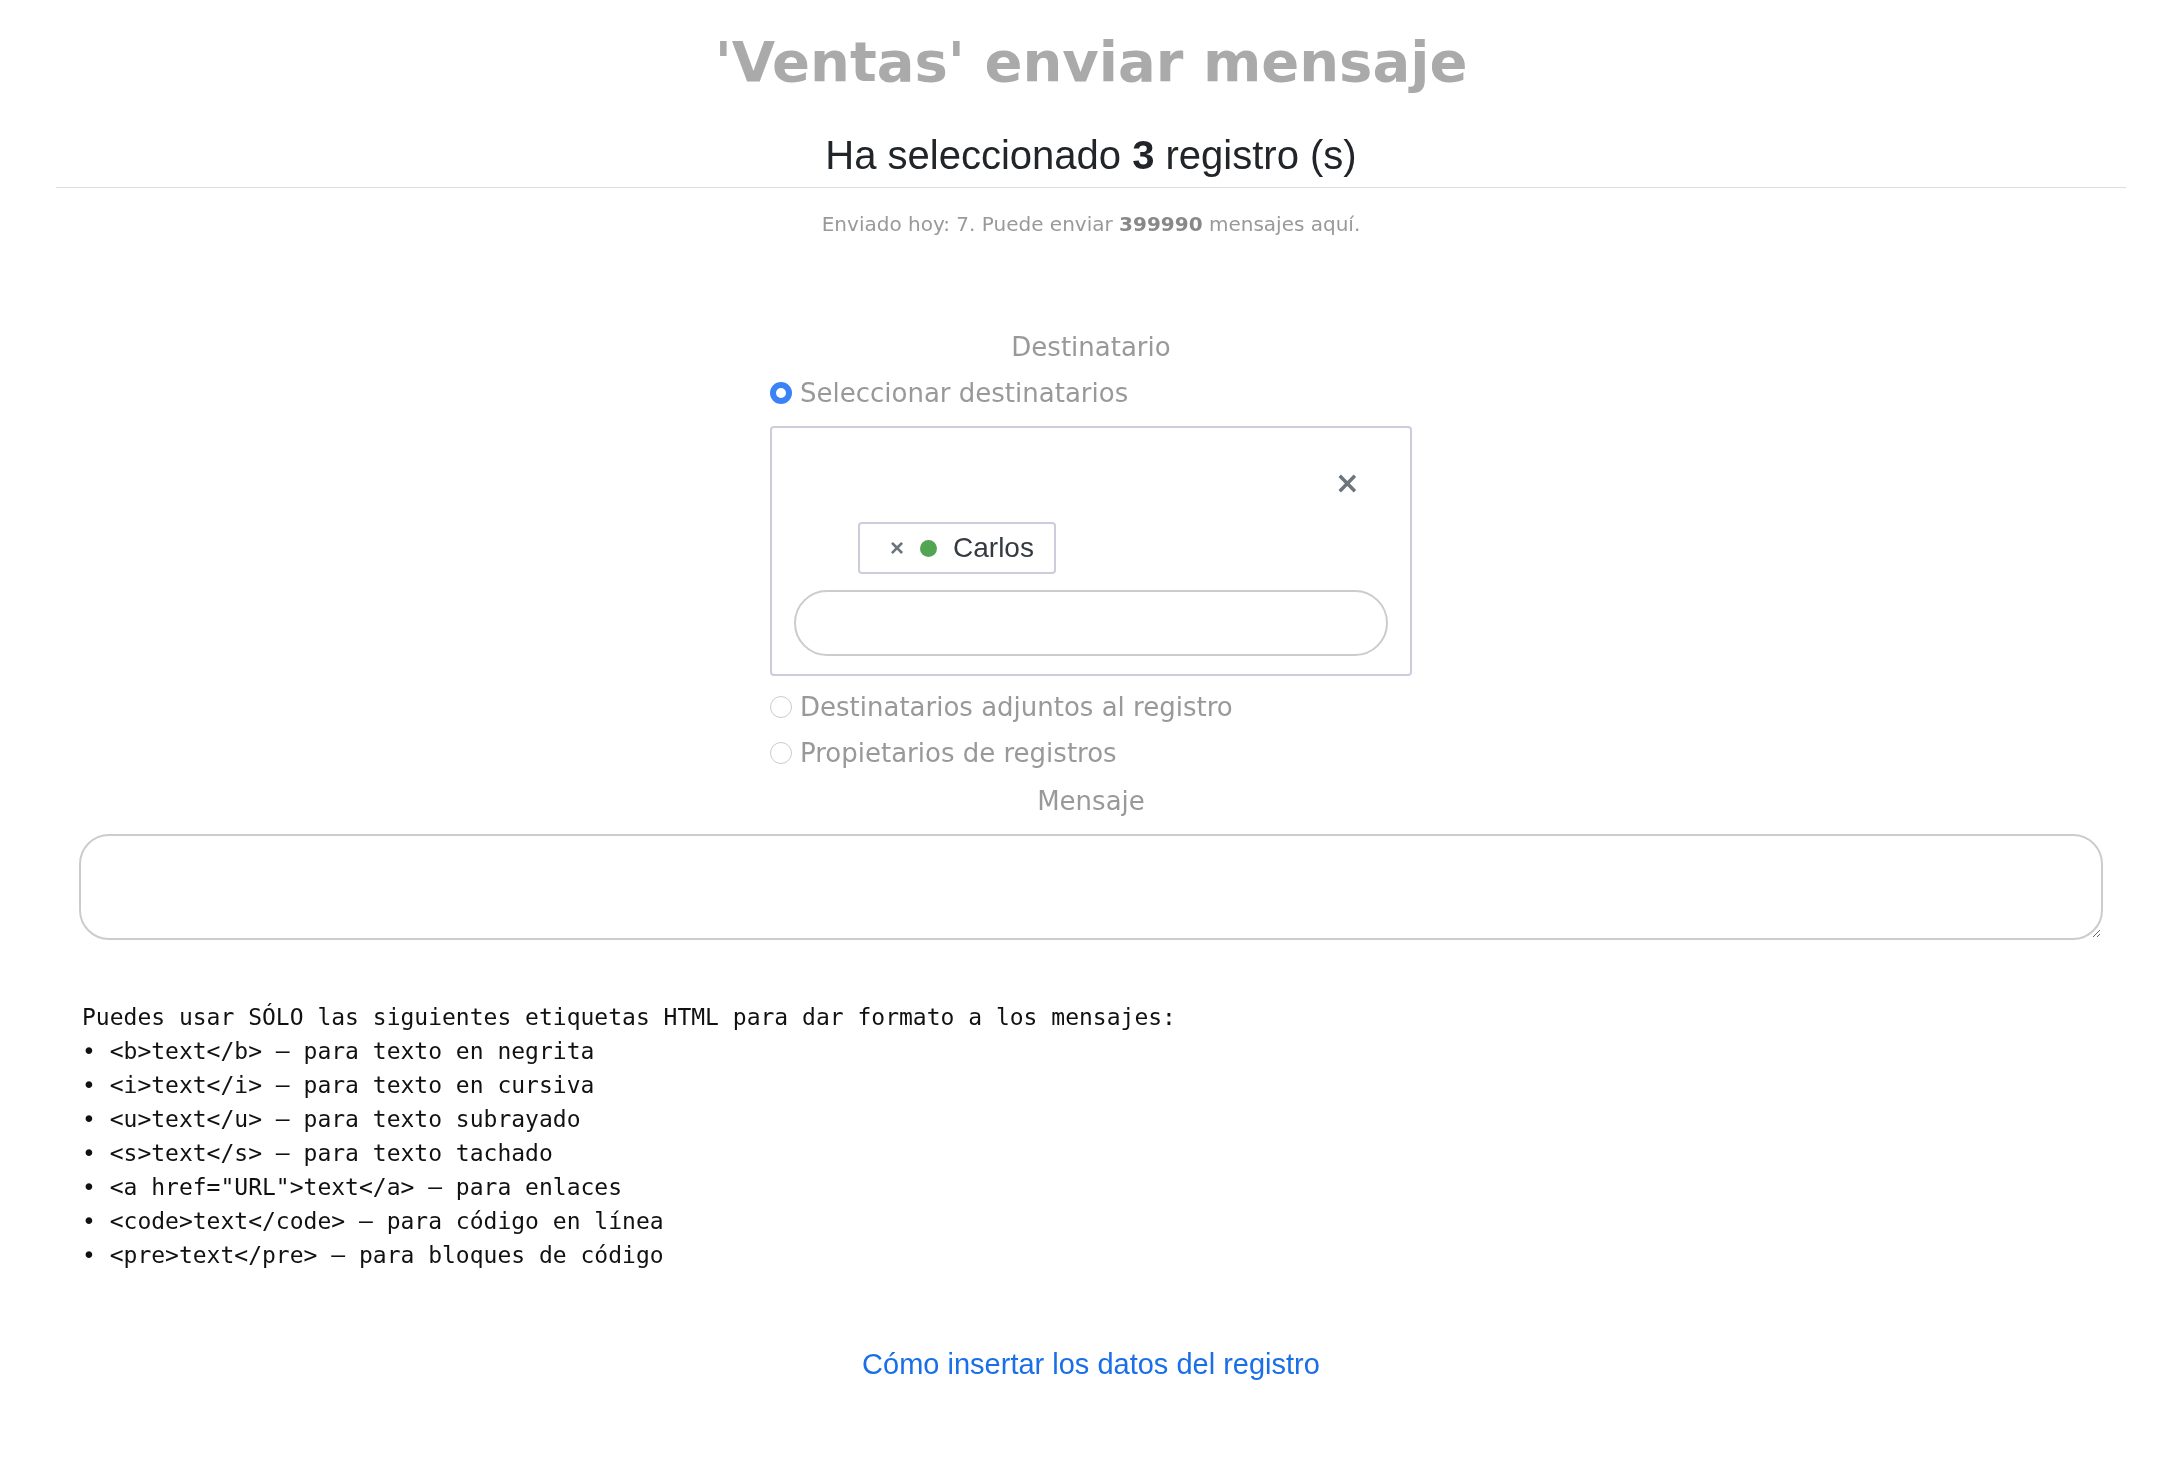  Describe the element at coordinates (1091, 347) in the screenshot. I see `recipient-heading: Destinatario` at that location.